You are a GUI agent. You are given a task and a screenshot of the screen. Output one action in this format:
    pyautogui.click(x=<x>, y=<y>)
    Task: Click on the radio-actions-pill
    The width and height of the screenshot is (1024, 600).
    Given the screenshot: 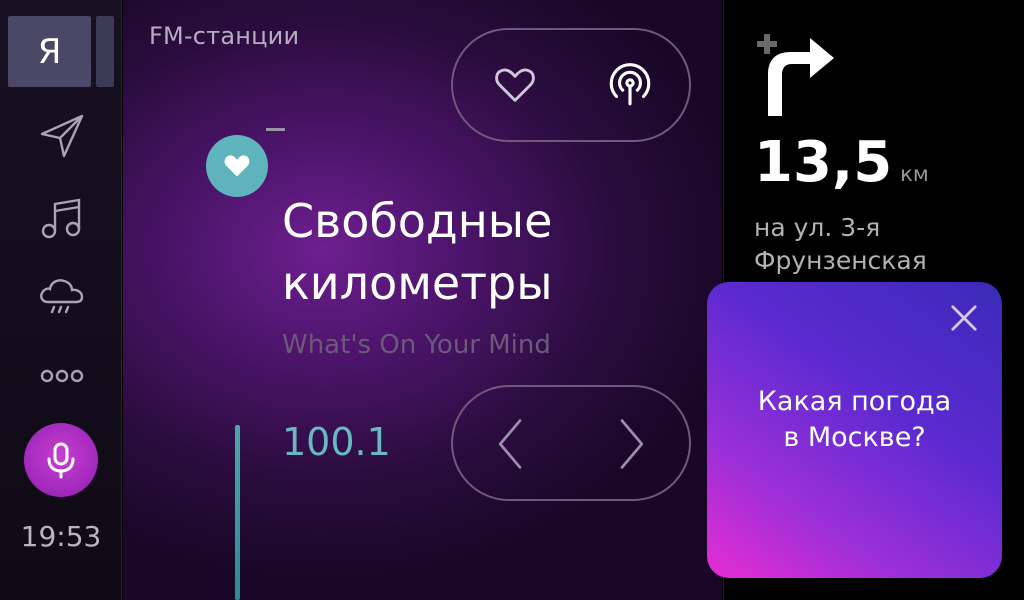 What is the action you would take?
    pyautogui.click(x=571, y=85)
    